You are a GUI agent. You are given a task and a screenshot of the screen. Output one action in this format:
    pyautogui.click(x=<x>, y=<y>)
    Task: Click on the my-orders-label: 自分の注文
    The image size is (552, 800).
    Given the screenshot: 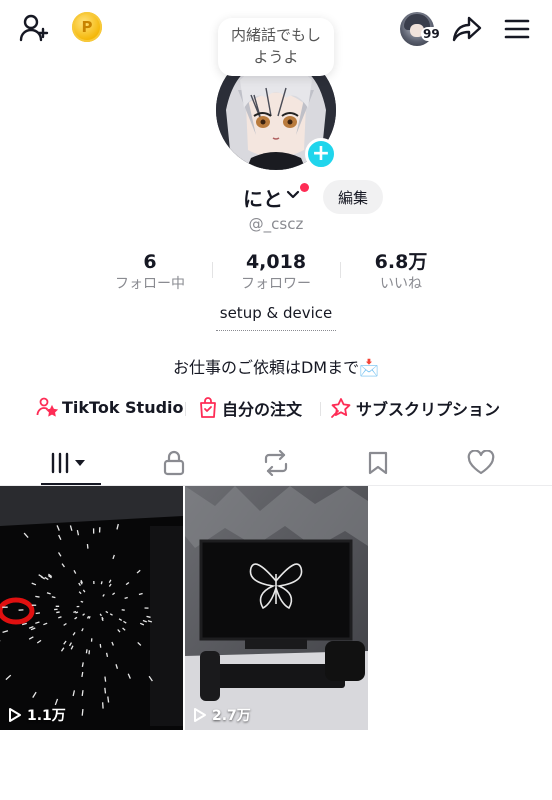 What is the action you would take?
    pyautogui.click(x=262, y=409)
    